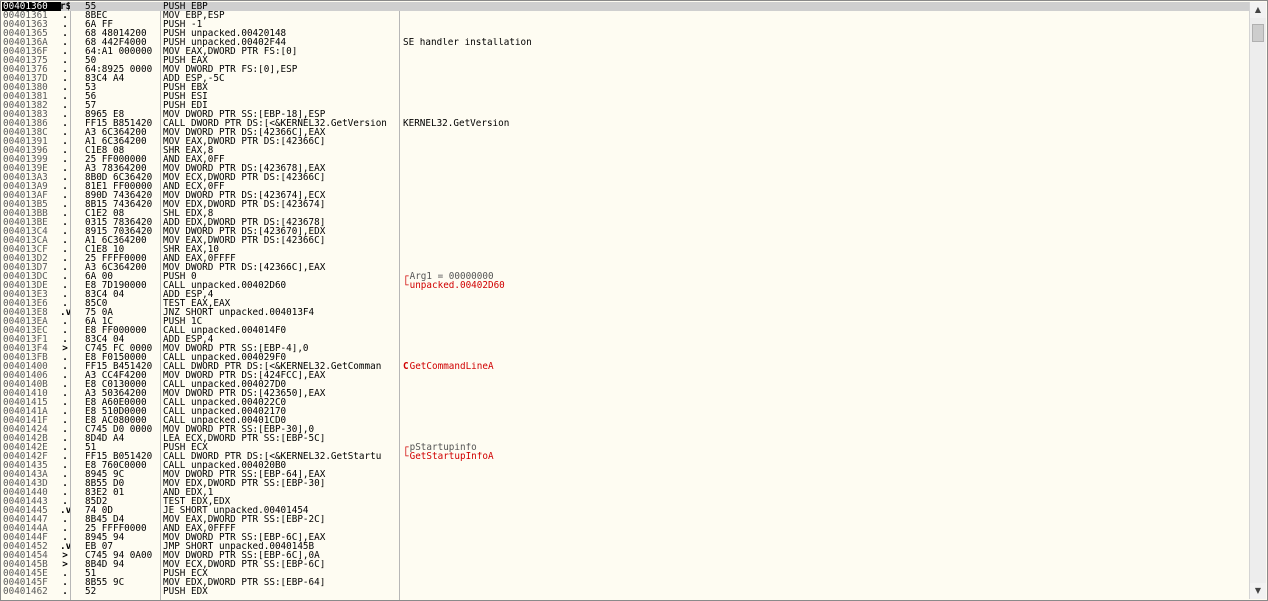  Describe the element at coordinates (1258, 10) in the screenshot. I see `scroll-up-icon: ▲` at that location.